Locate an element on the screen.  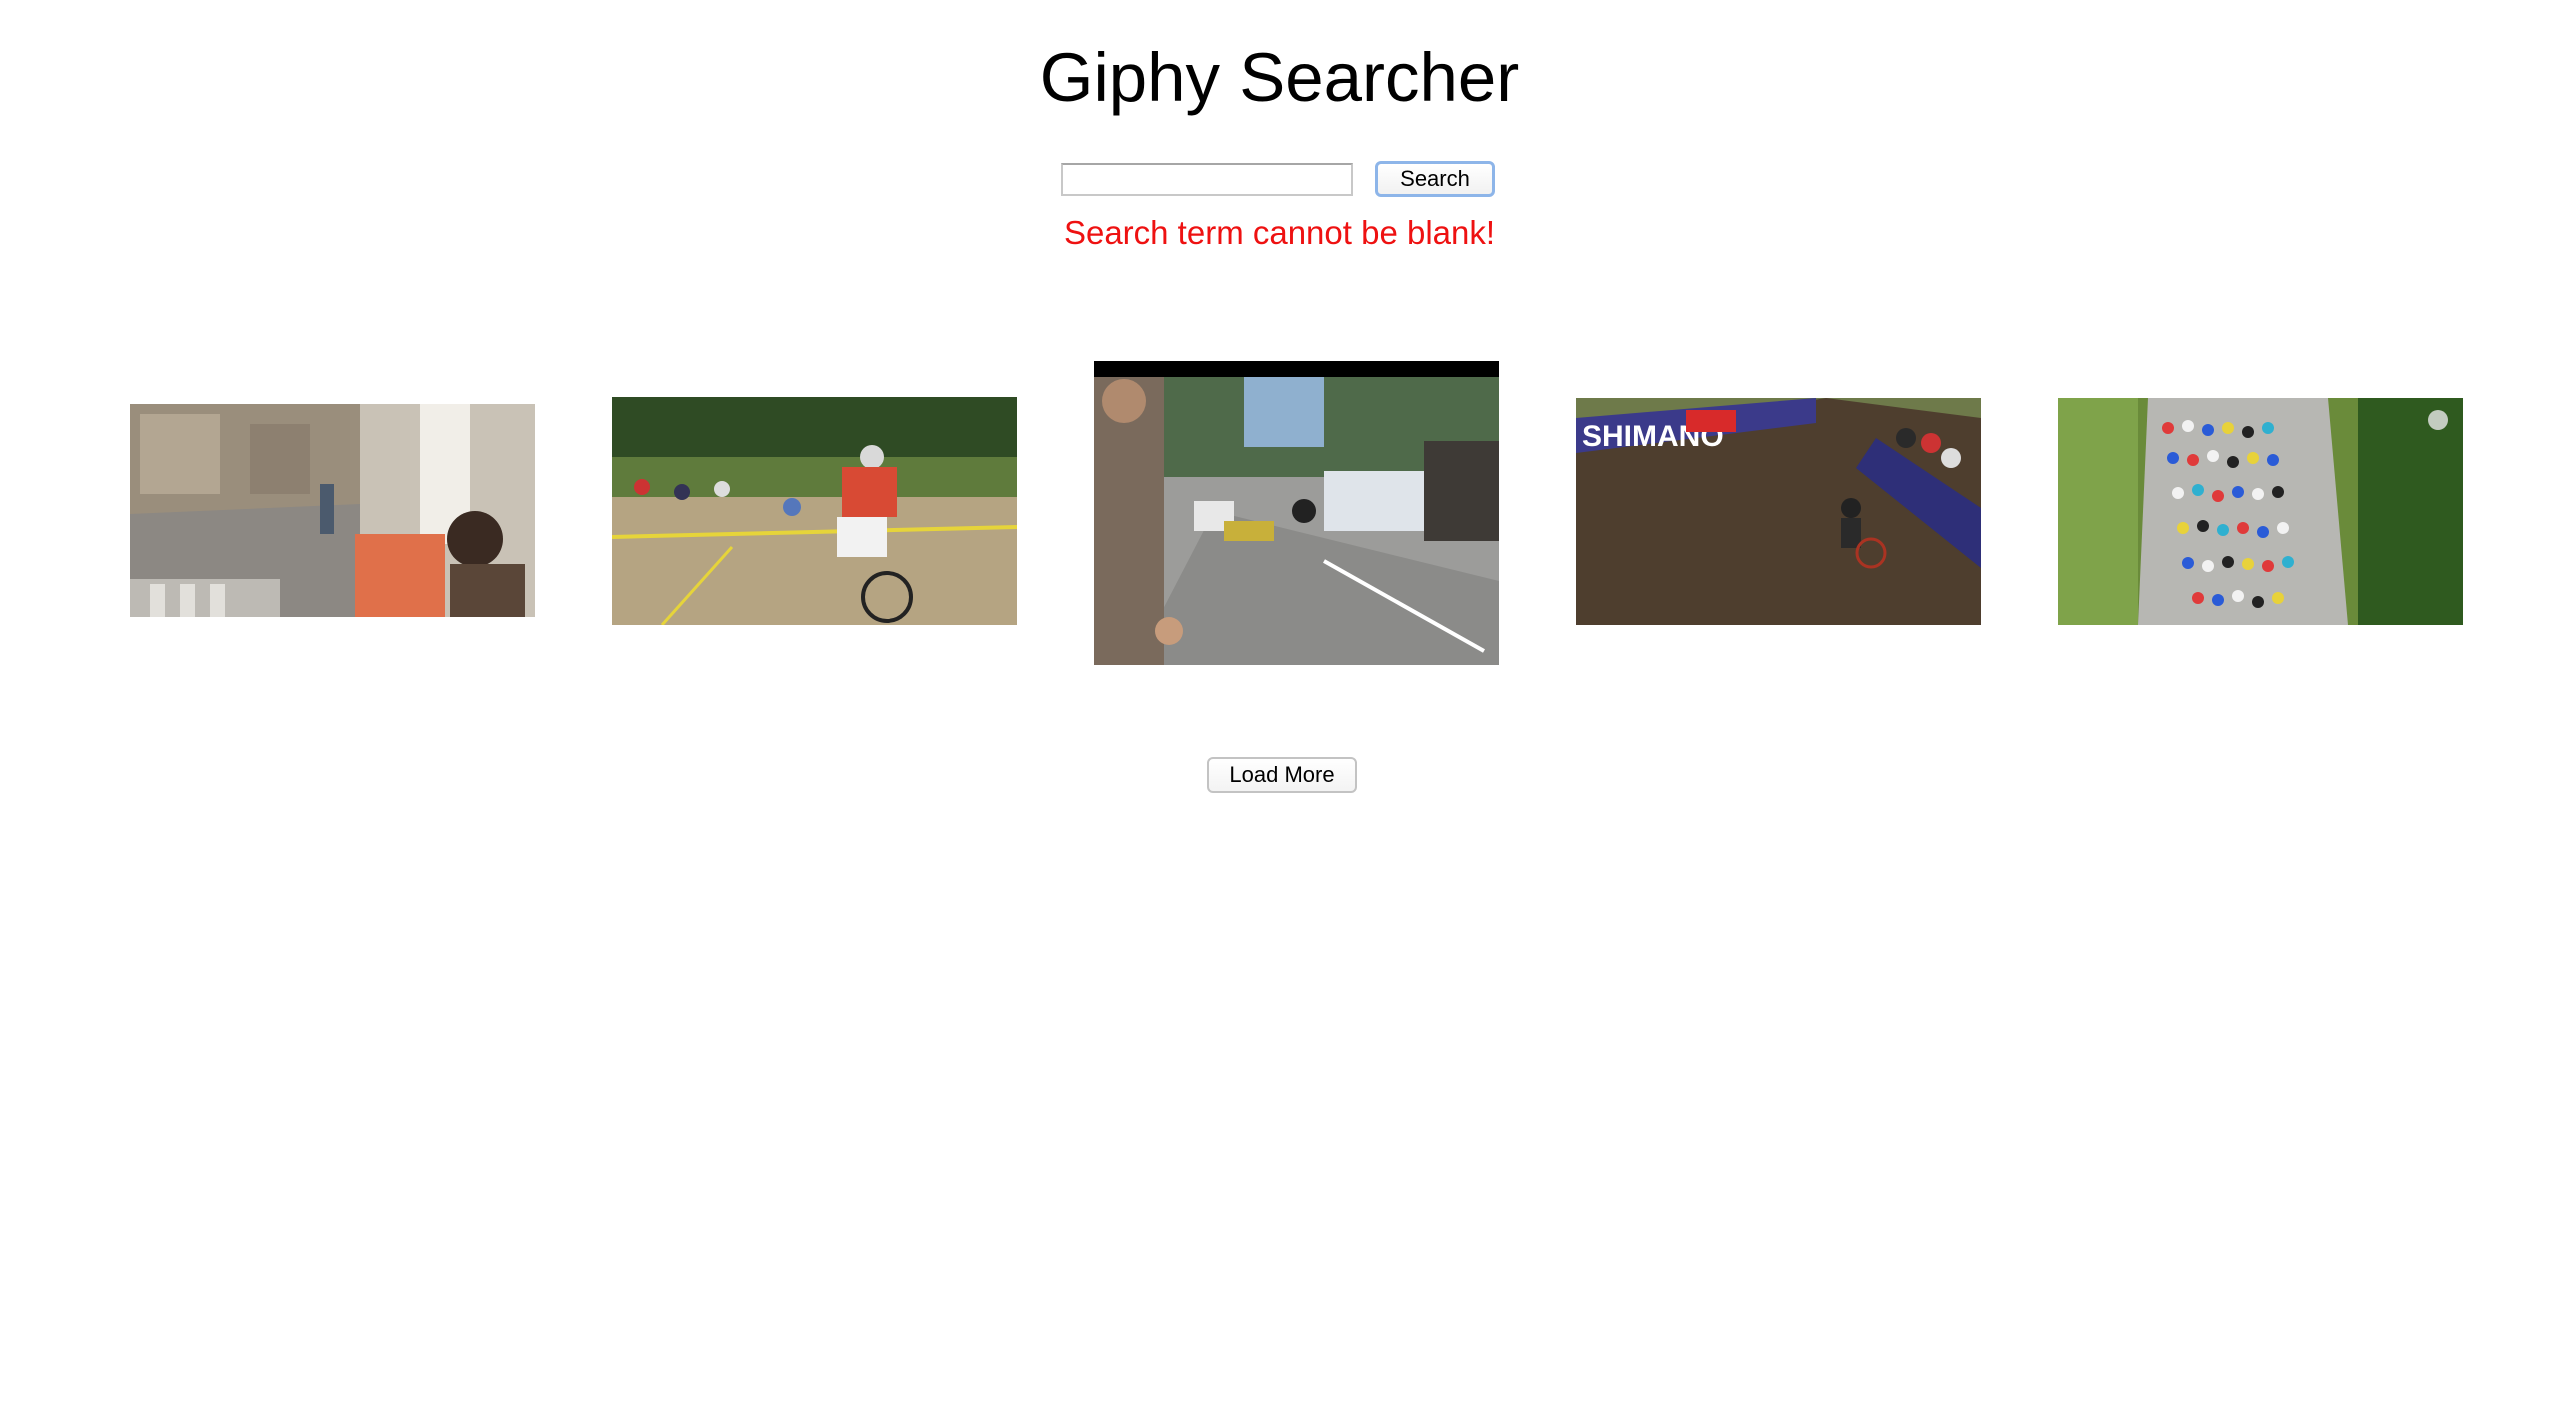
load-more-button: Load More is located at coordinates (1282, 775).